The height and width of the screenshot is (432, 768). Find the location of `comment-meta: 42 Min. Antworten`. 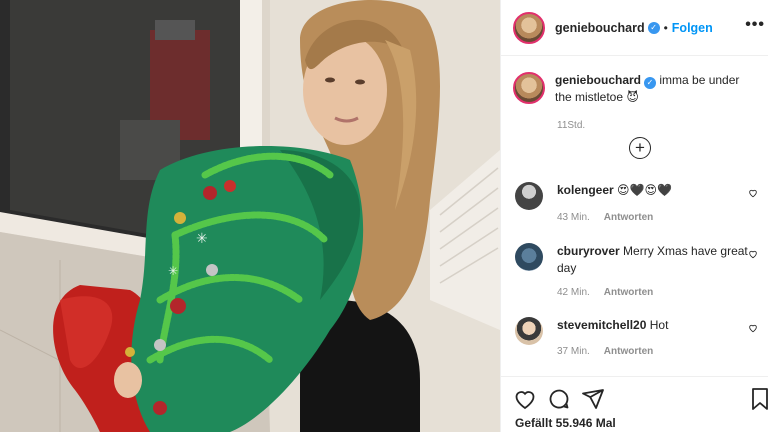

comment-meta: 42 Min. Antworten is located at coordinates (605, 292).